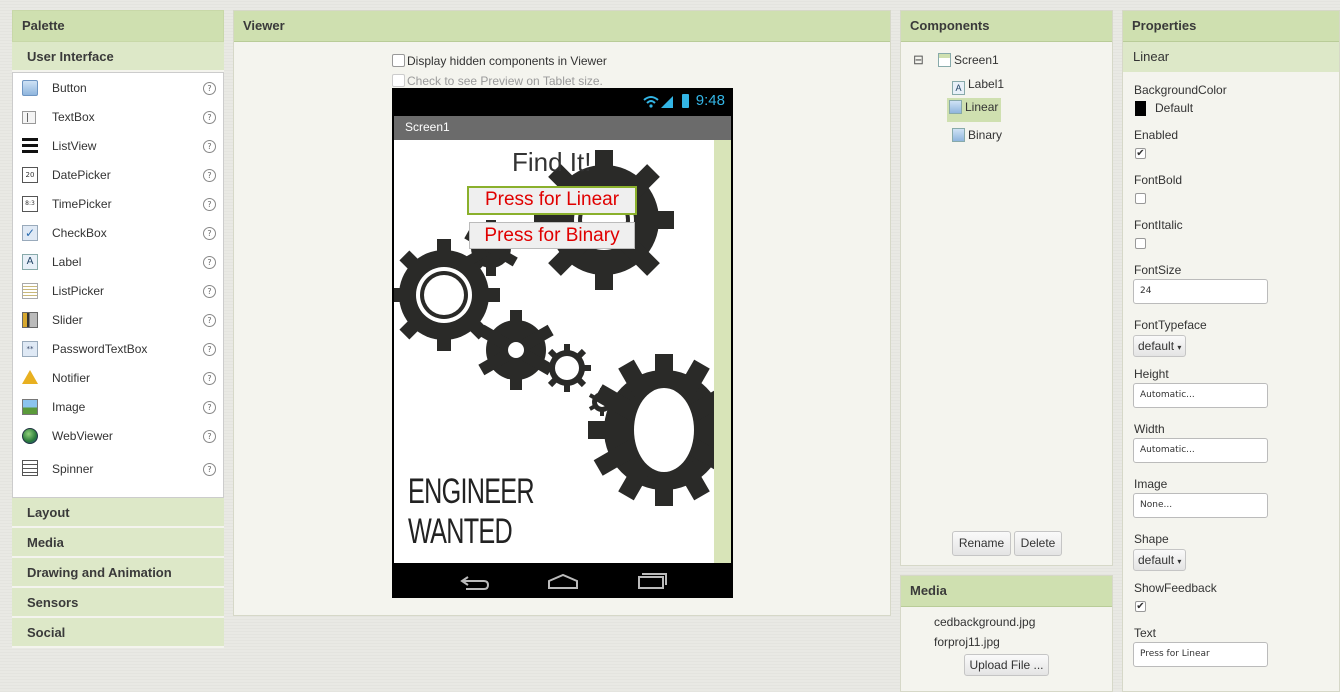  I want to click on fonttypeface-select: default ▾, so click(1160, 346).